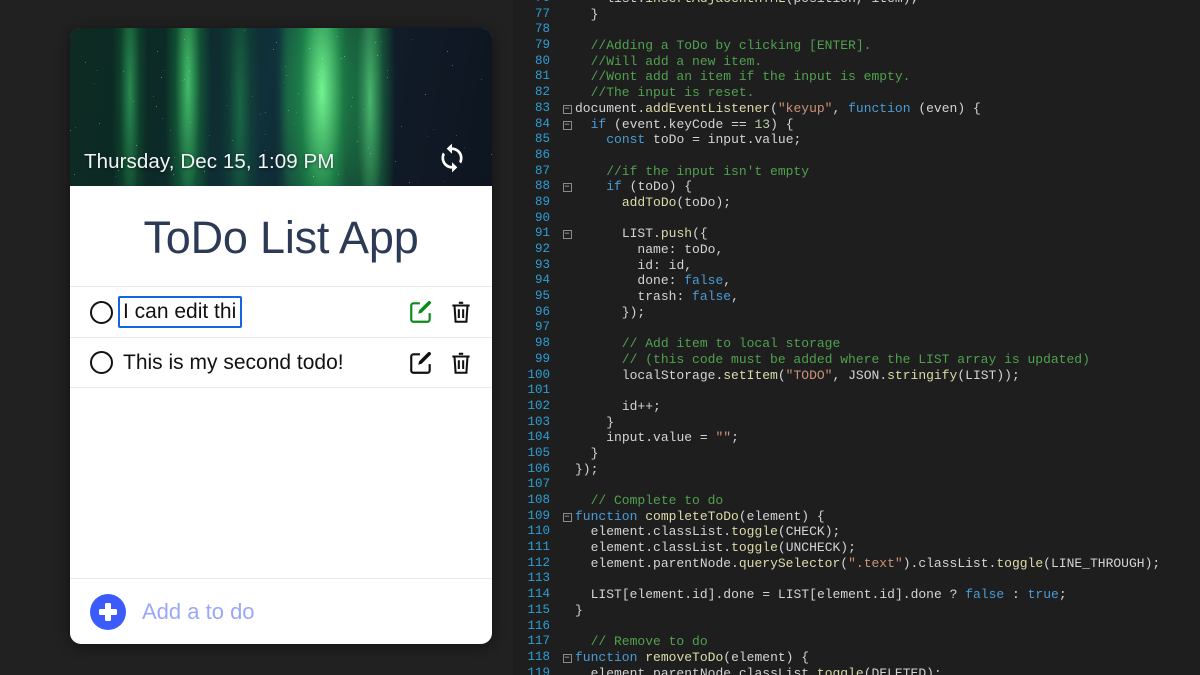  Describe the element at coordinates (542, 92) in the screenshot. I see `line-number: 82` at that location.